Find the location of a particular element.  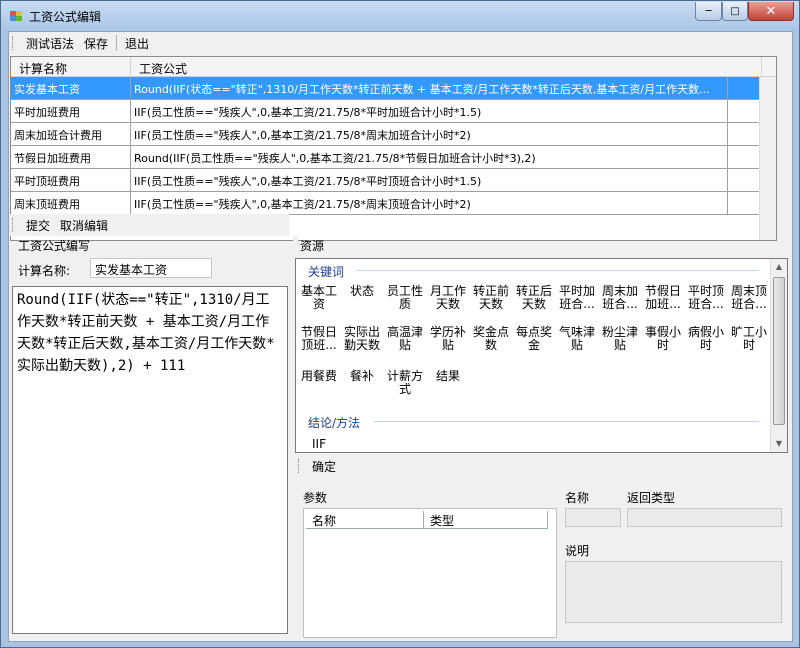

keyword-item: 状态 is located at coordinates (362, 291).